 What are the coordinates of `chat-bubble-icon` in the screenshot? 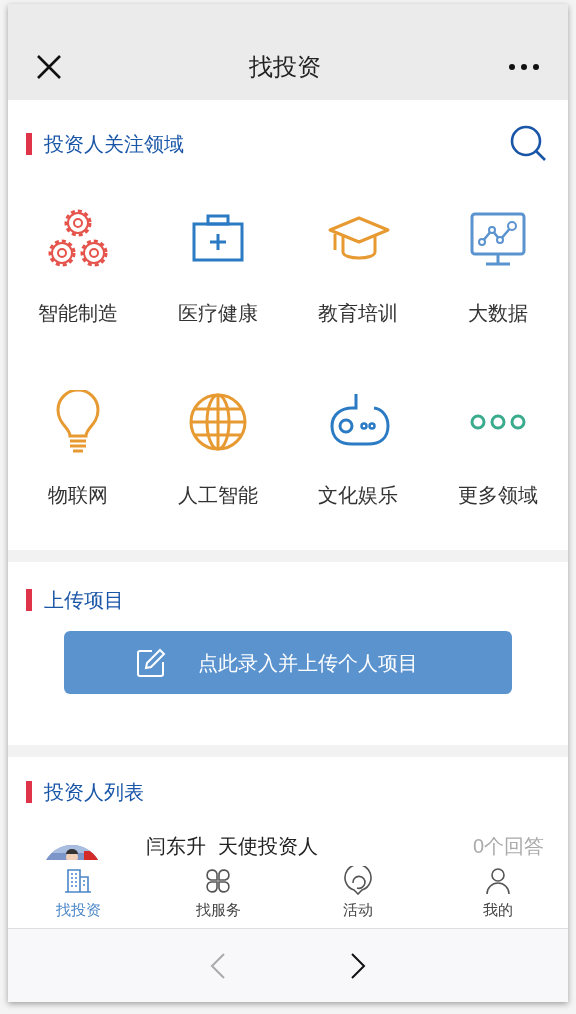 It's located at (358, 881).